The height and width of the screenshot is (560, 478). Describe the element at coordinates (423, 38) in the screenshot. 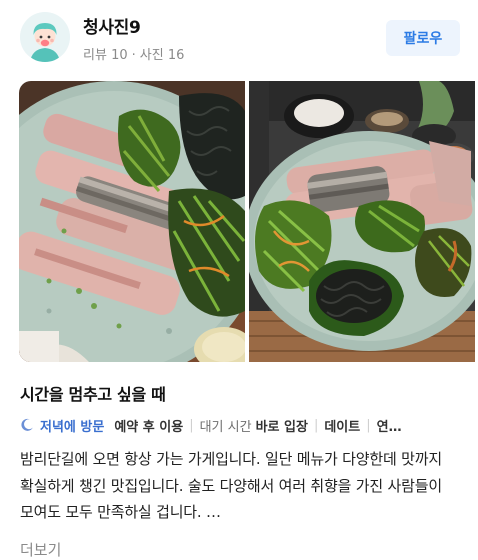

I see `follow-button: 팔로우` at that location.